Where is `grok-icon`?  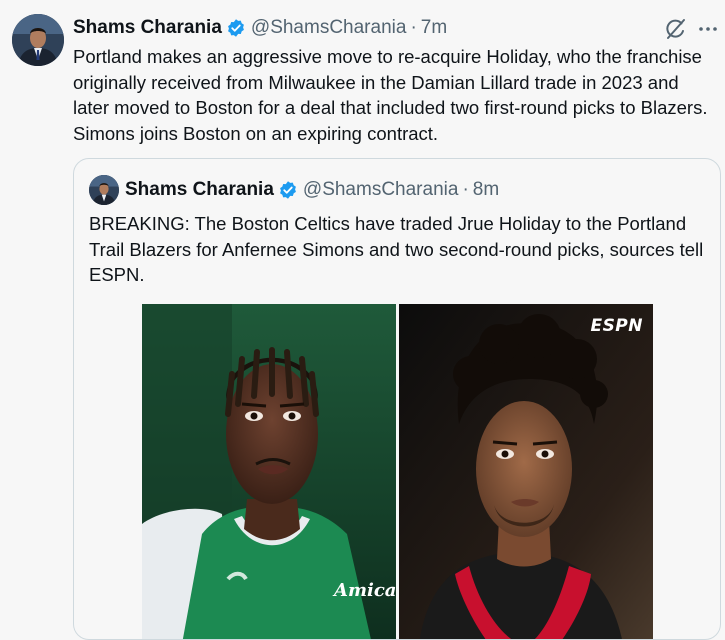
grok-icon is located at coordinates (676, 29).